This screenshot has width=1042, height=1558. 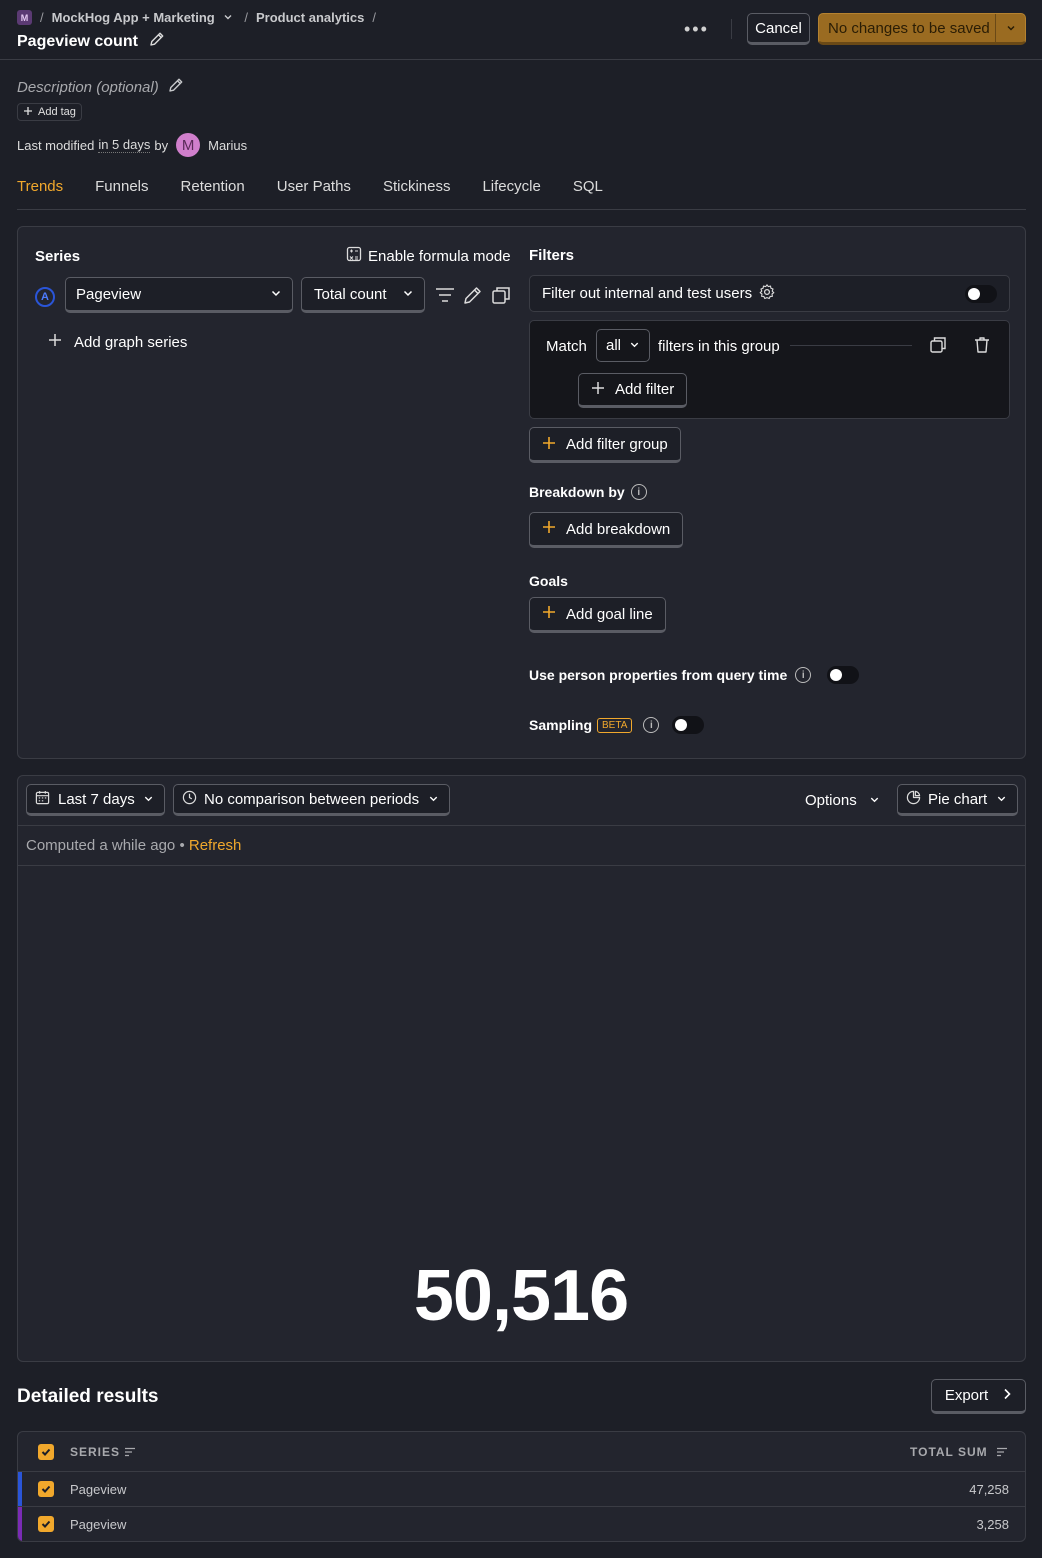 What do you see at coordinates (189, 799) in the screenshot?
I see `clock-icon` at bounding box center [189, 799].